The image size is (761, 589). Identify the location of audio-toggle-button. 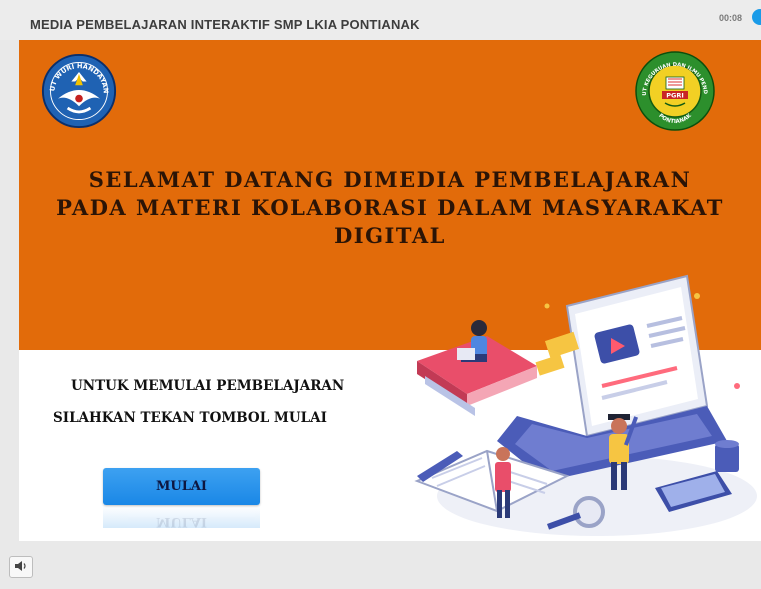
(21, 567).